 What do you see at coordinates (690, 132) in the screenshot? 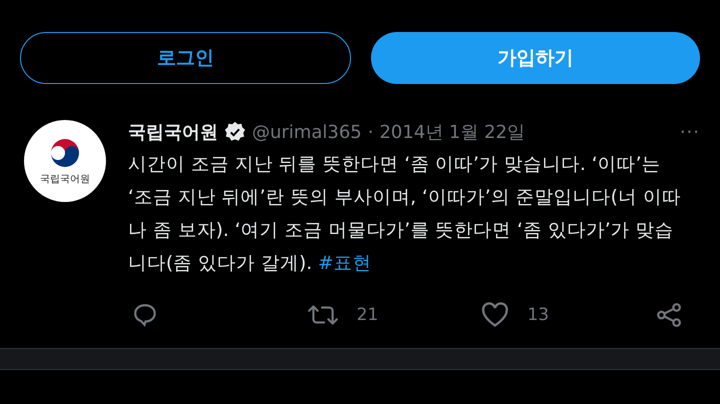
I see `more-icon: ···` at bounding box center [690, 132].